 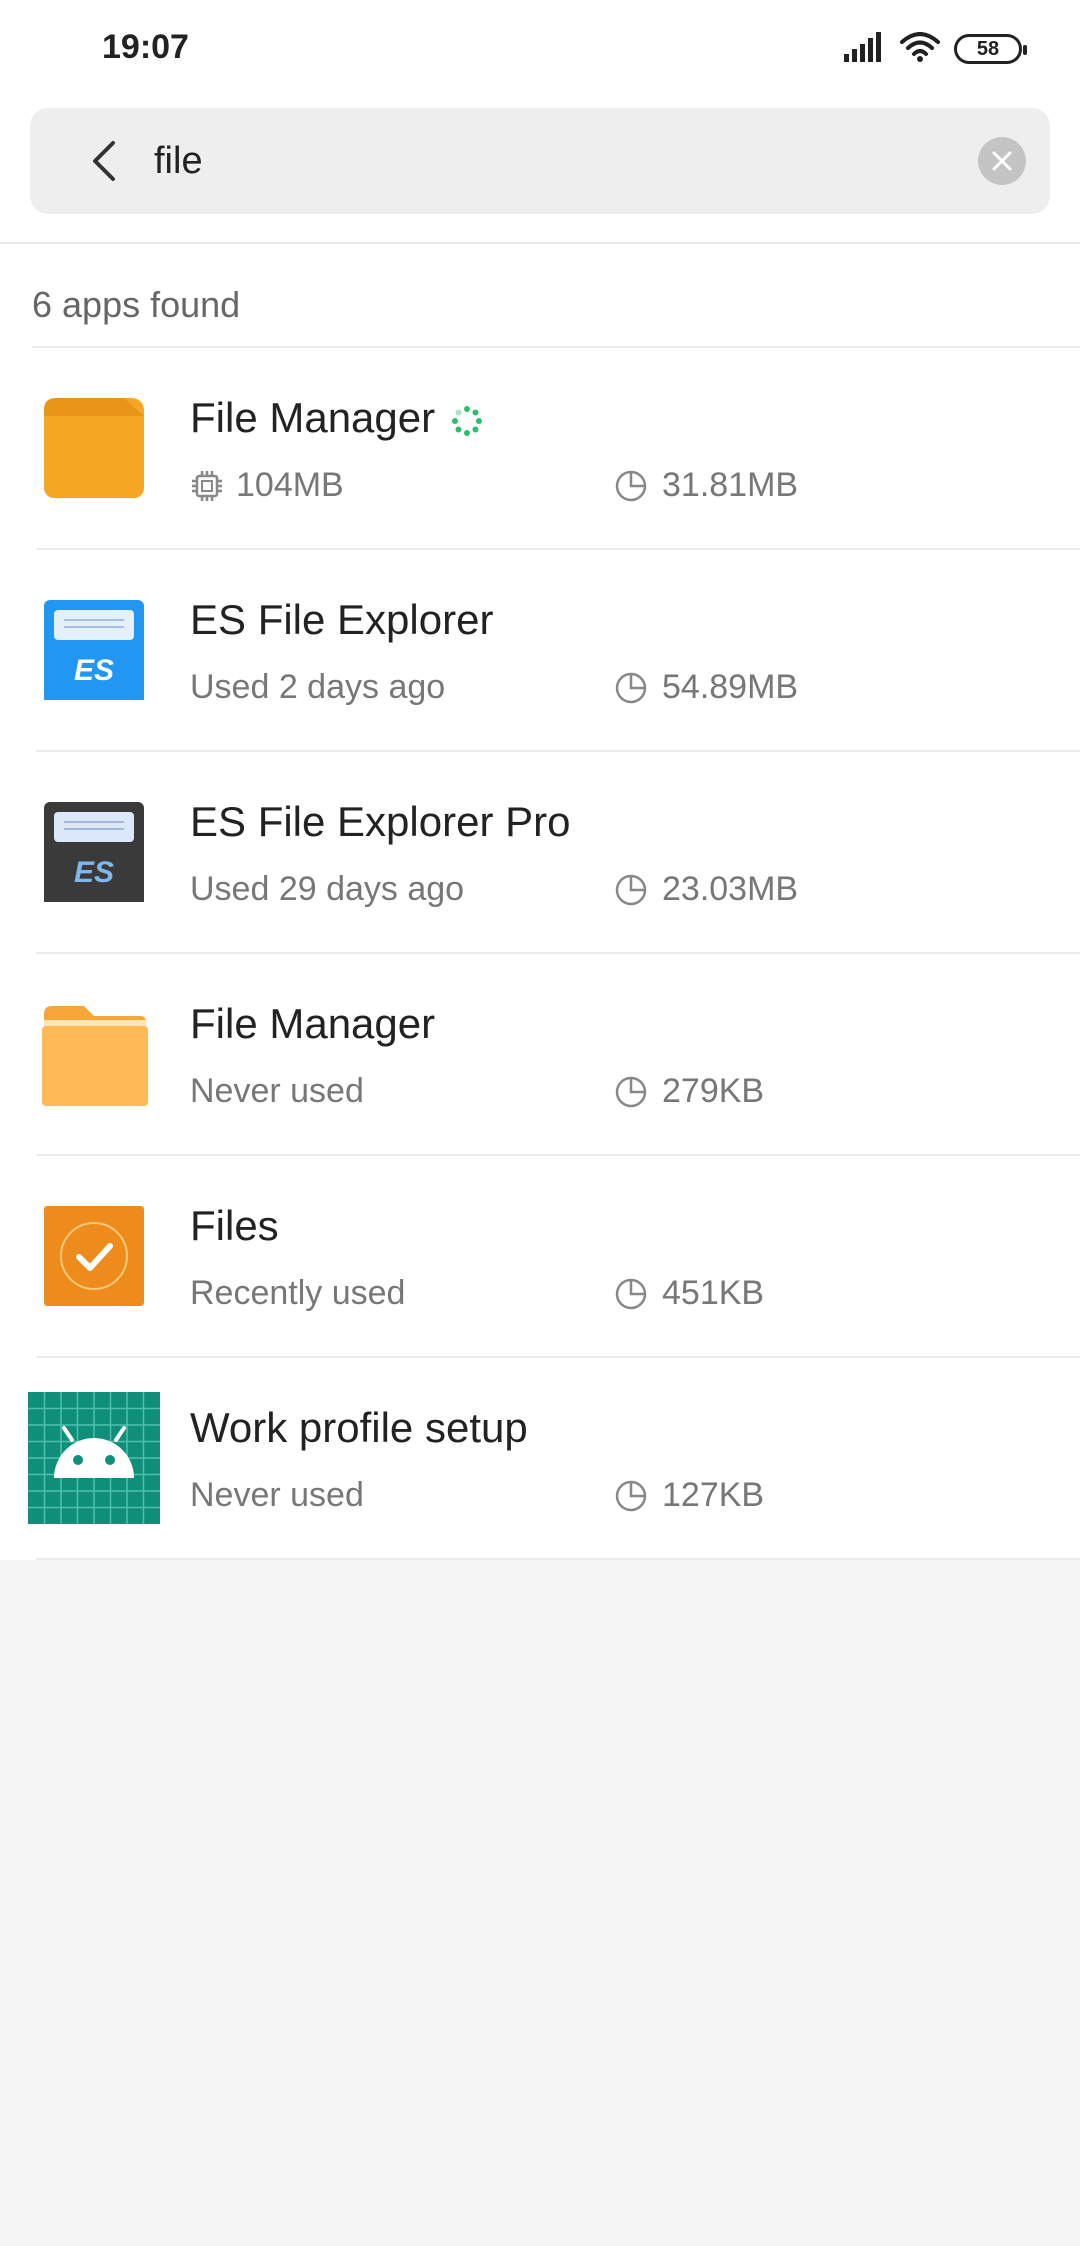 I want to click on status-time: 19:07, so click(x=145, y=47).